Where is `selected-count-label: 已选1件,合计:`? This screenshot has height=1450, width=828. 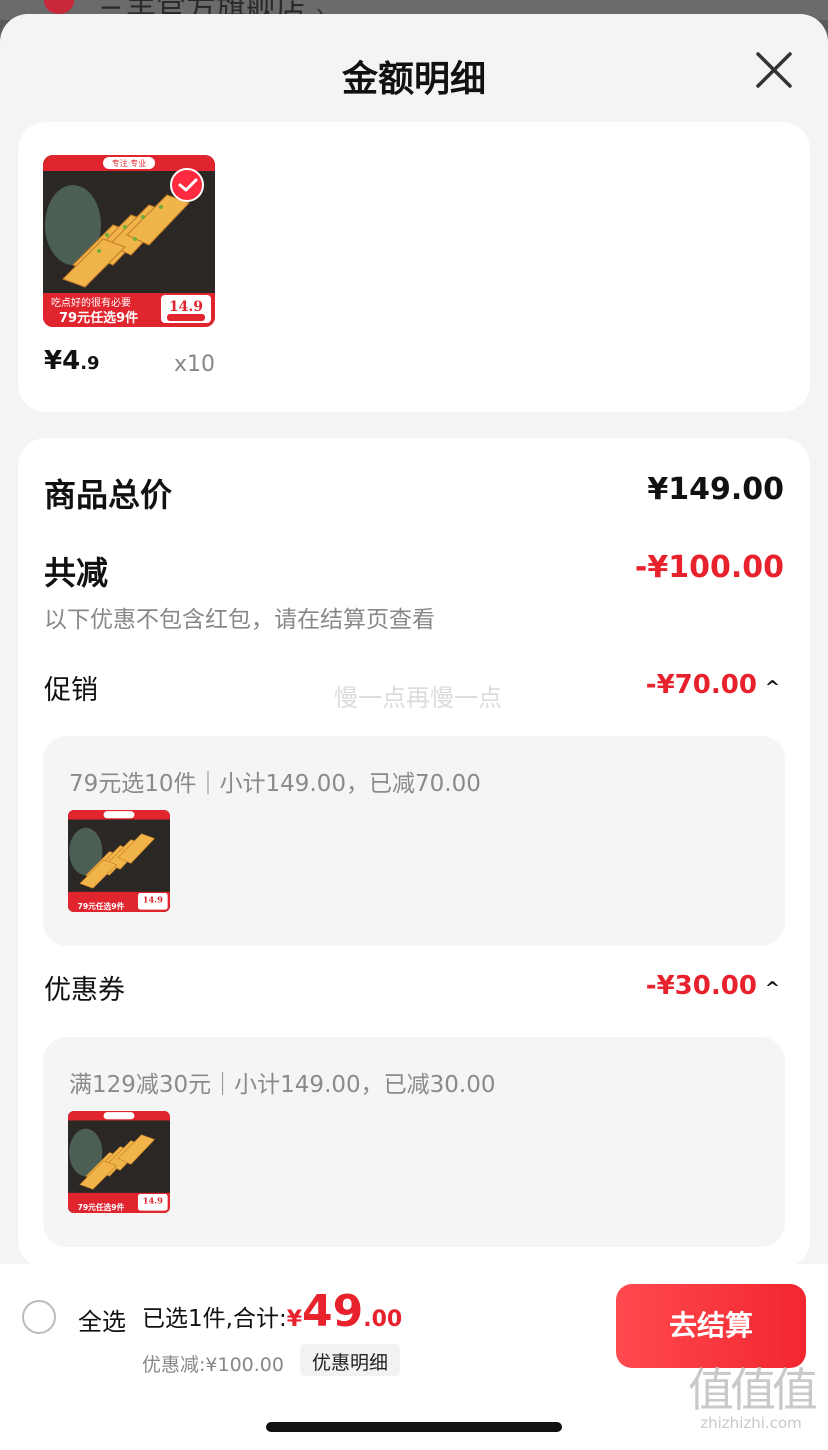 selected-count-label: 已选1件,合计: is located at coordinates (214, 1319).